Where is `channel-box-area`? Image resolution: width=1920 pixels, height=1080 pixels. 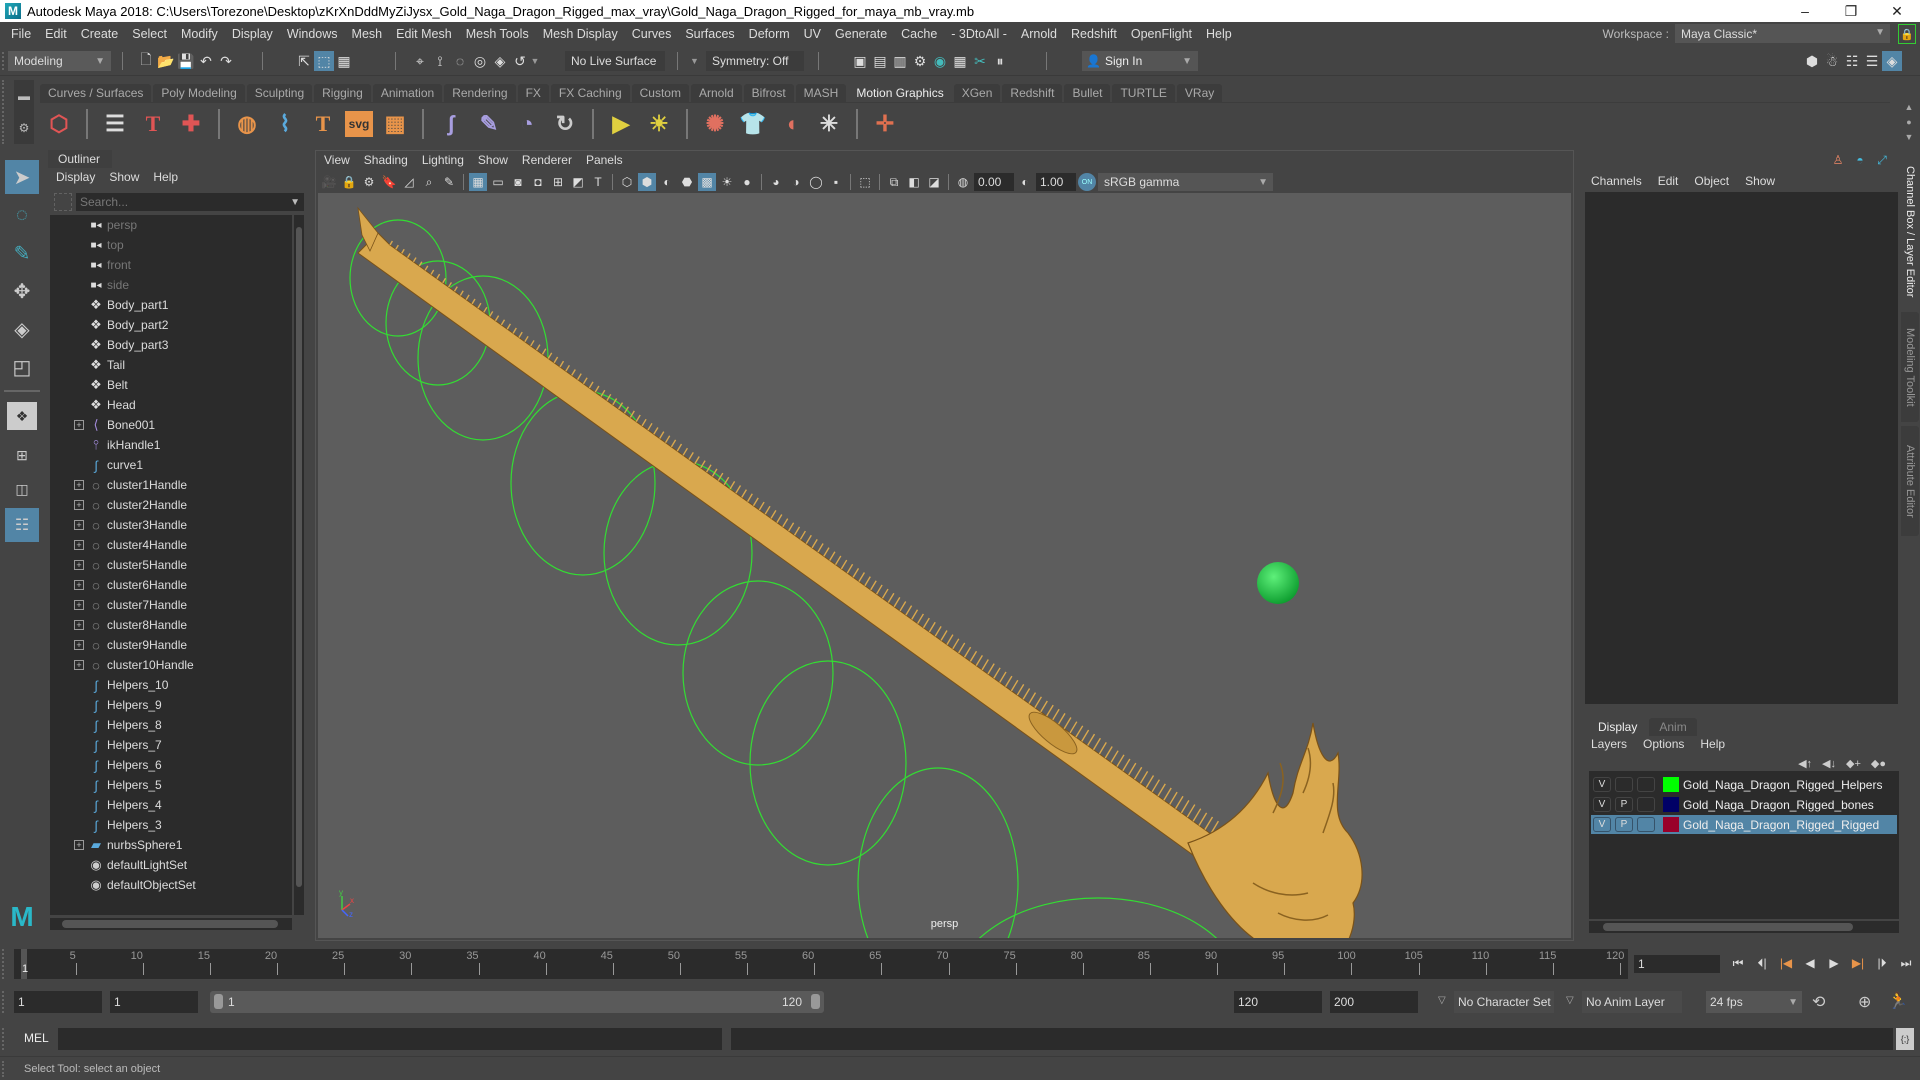 channel-box-area is located at coordinates (1741, 448).